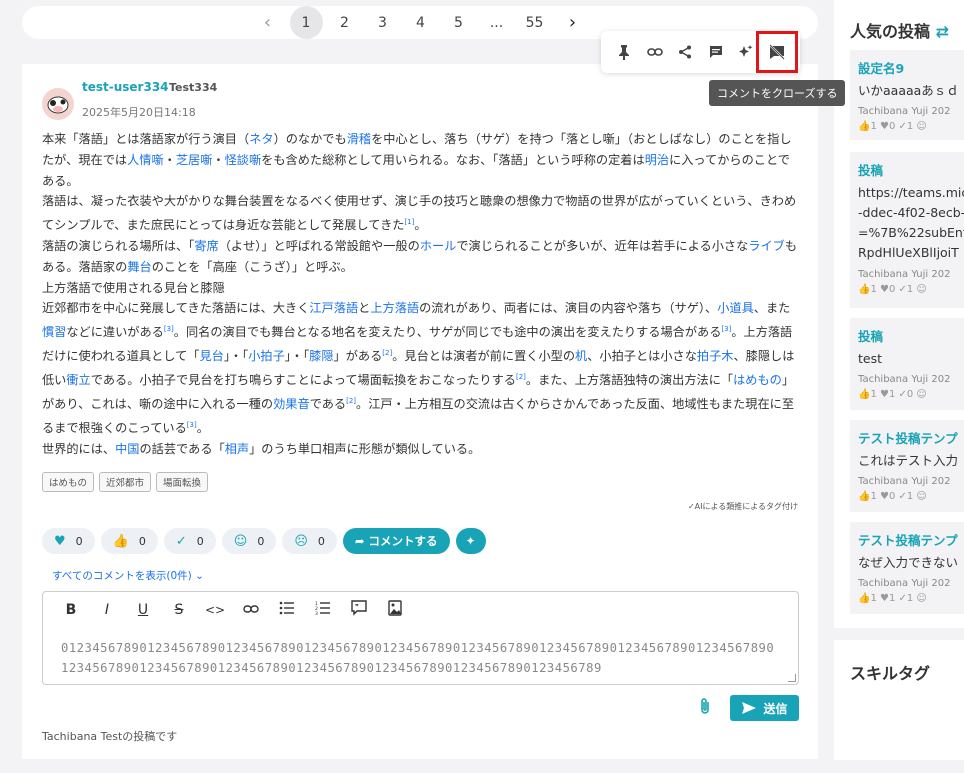 This screenshot has width=964, height=773. What do you see at coordinates (127, 449) in the screenshot?
I see `wiki-link: 中国` at bounding box center [127, 449].